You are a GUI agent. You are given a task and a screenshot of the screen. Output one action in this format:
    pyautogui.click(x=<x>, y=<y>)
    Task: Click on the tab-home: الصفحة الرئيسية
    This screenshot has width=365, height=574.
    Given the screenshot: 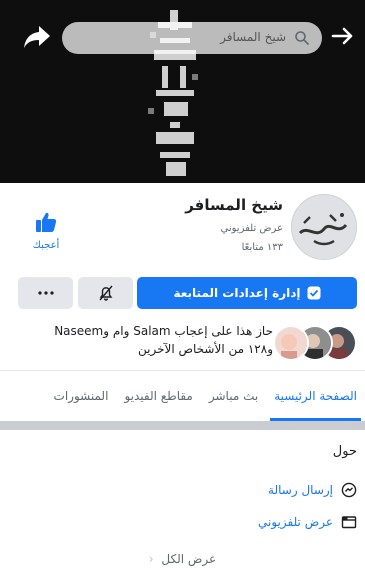 What is the action you would take?
    pyautogui.click(x=315, y=396)
    